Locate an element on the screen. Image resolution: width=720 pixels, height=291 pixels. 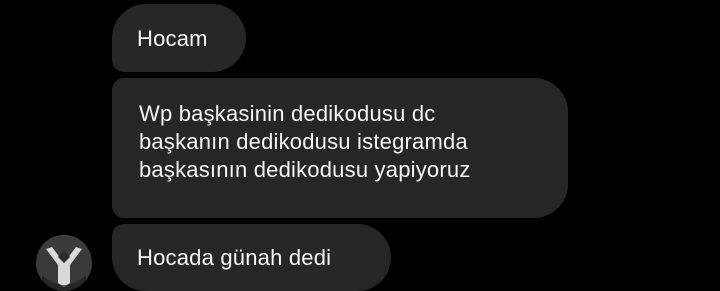
message-bubble: Hocada günah dedi is located at coordinates (251, 257).